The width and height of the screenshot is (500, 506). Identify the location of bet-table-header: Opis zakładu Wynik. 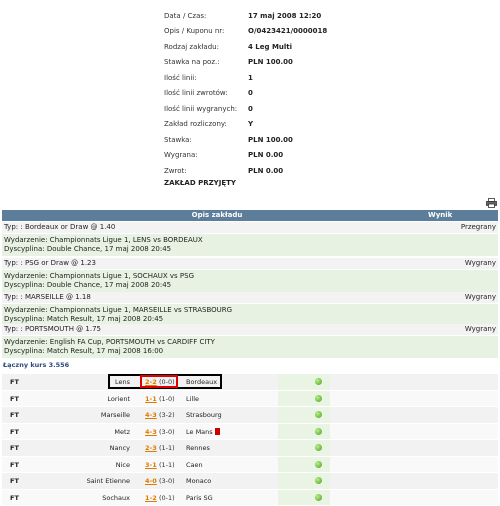
(250, 215).